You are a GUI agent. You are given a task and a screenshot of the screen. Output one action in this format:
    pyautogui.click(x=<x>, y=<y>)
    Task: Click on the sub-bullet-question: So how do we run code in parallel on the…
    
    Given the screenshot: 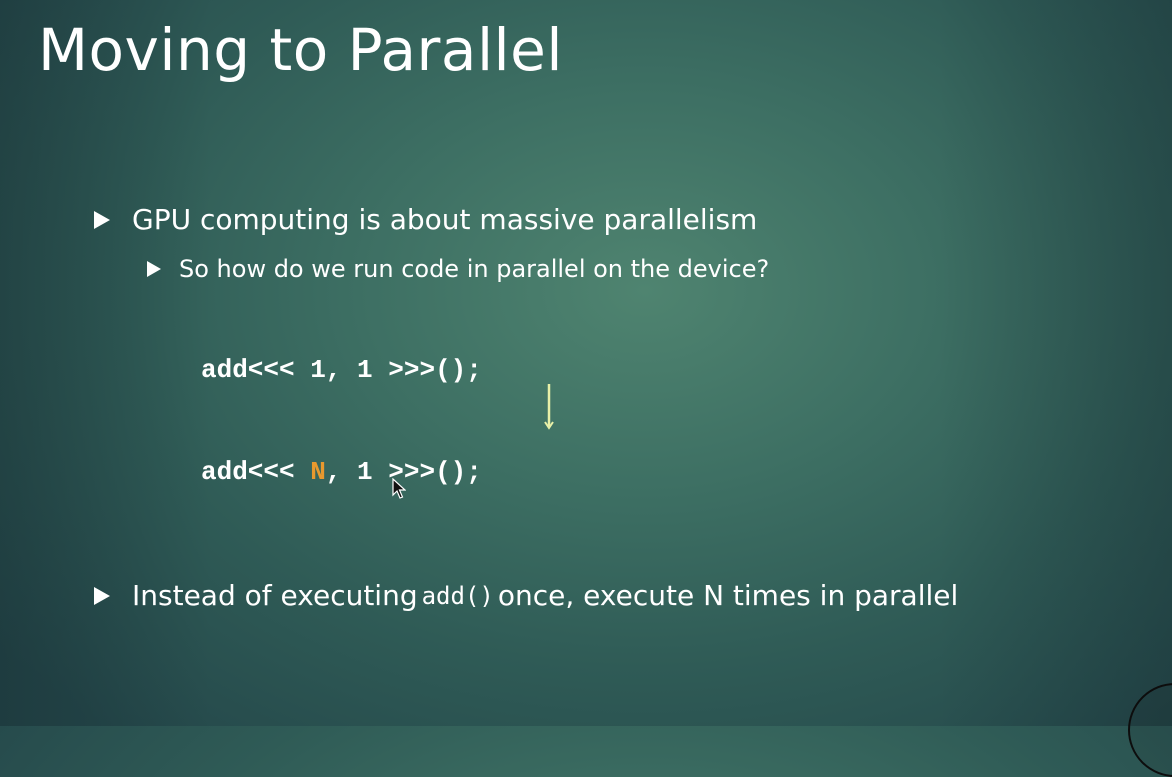 What is the action you would take?
    pyautogui.click(x=458, y=269)
    